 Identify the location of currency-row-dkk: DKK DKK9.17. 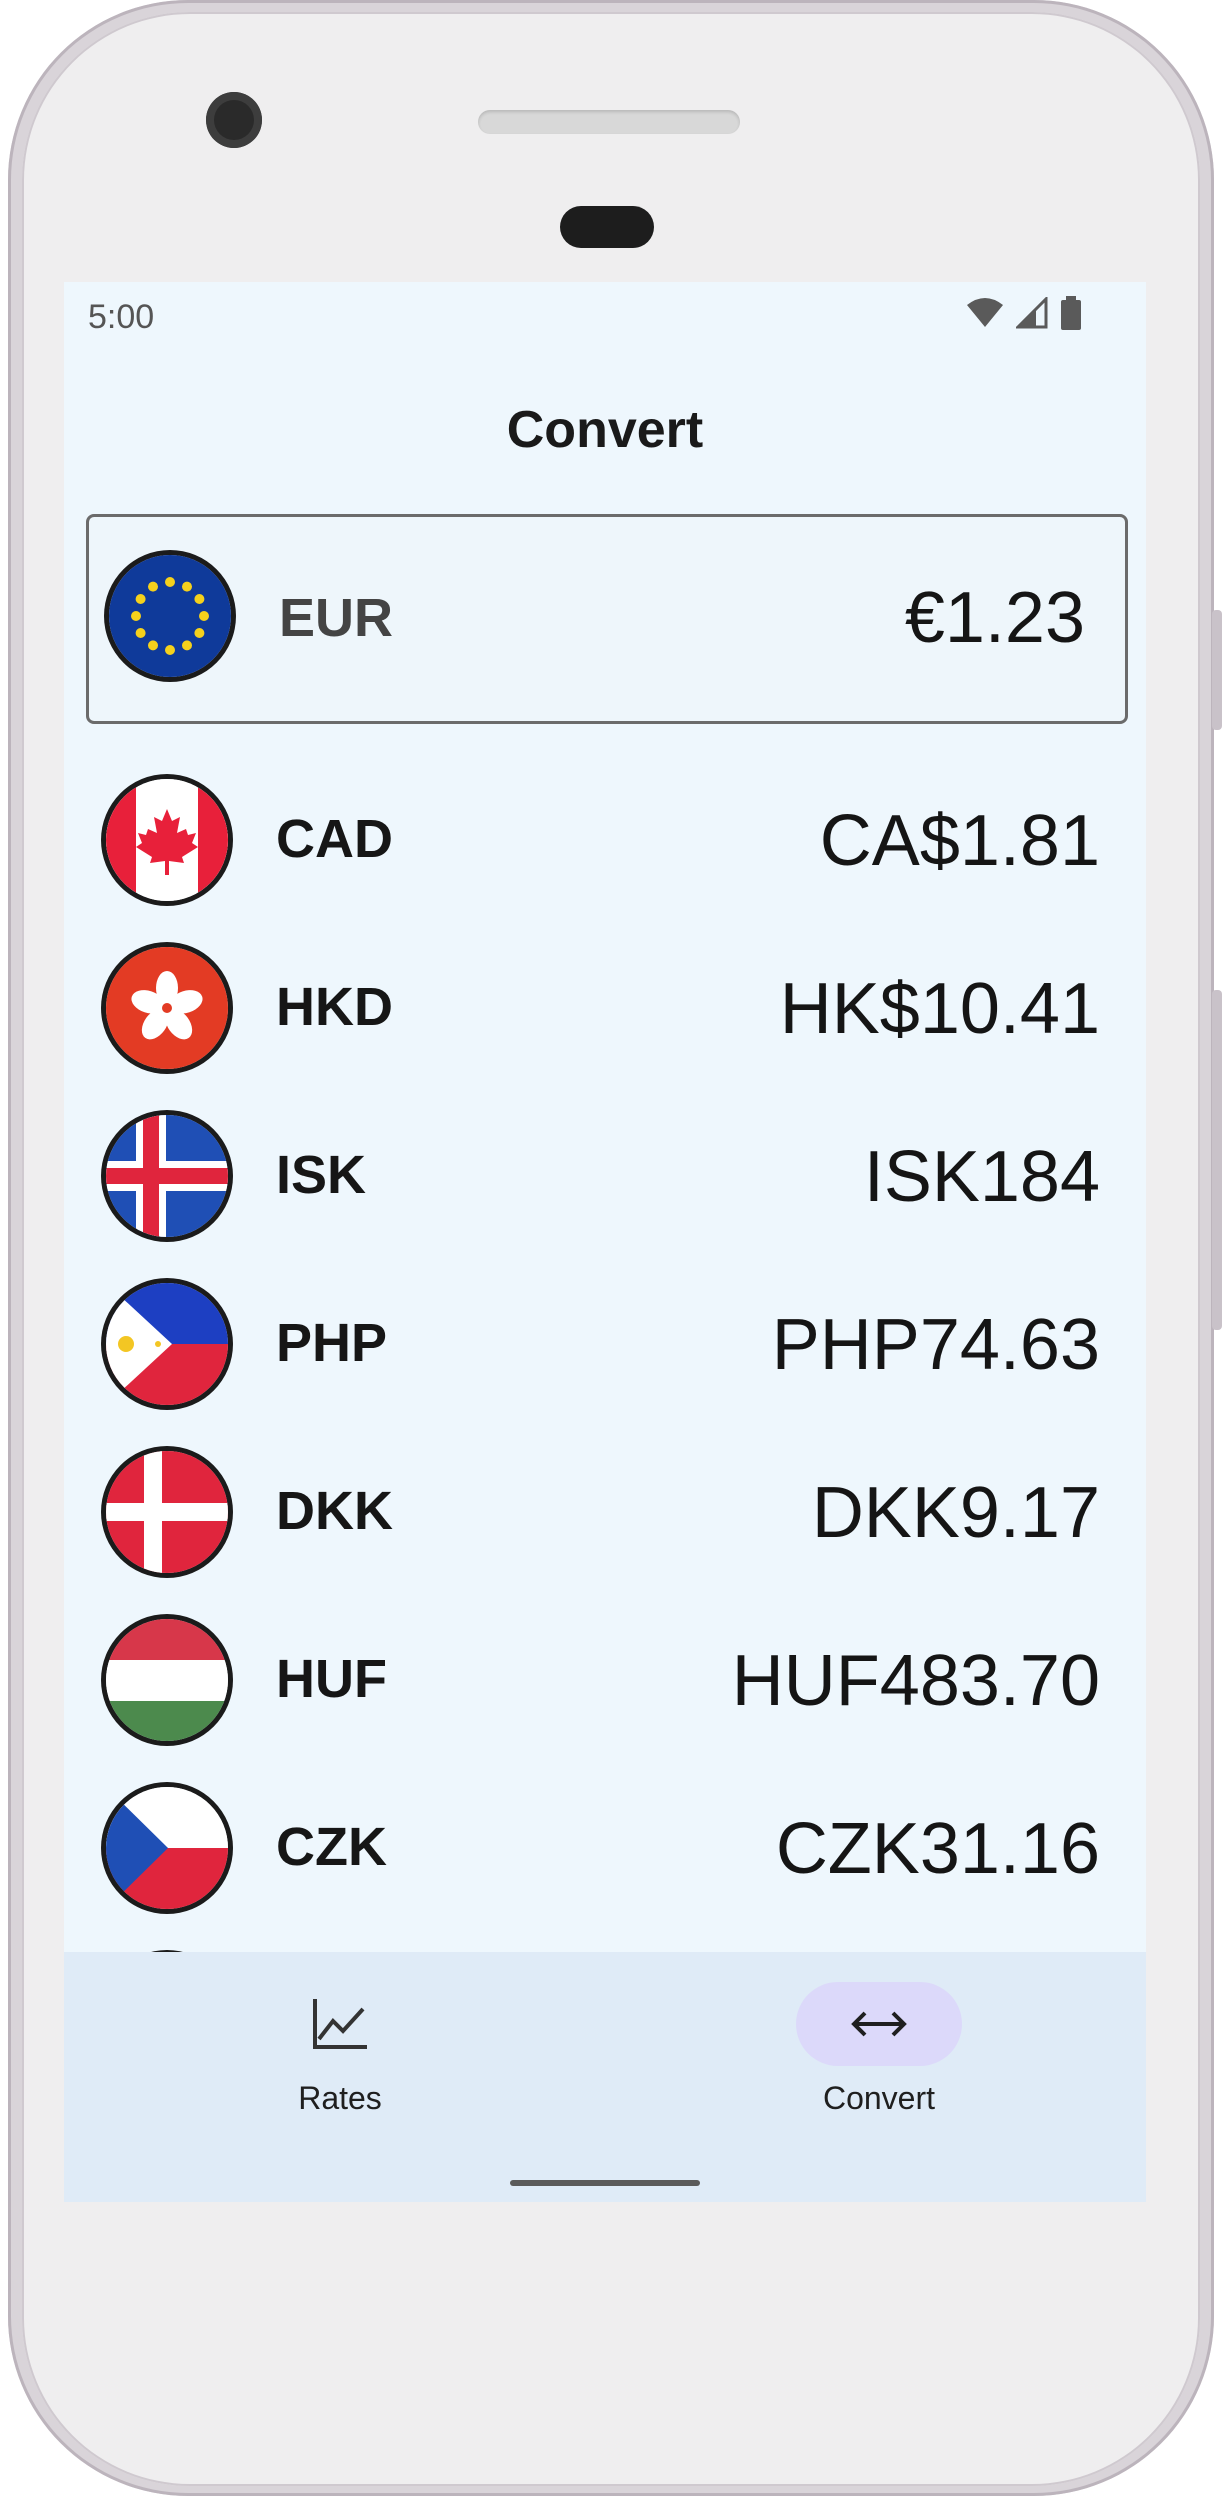
(605, 1512).